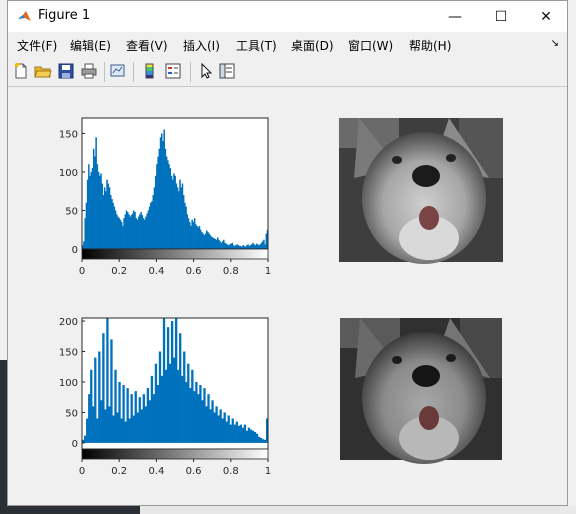 The image size is (576, 514). What do you see at coordinates (227, 71) in the screenshot?
I see `property-inspector-icon` at bounding box center [227, 71].